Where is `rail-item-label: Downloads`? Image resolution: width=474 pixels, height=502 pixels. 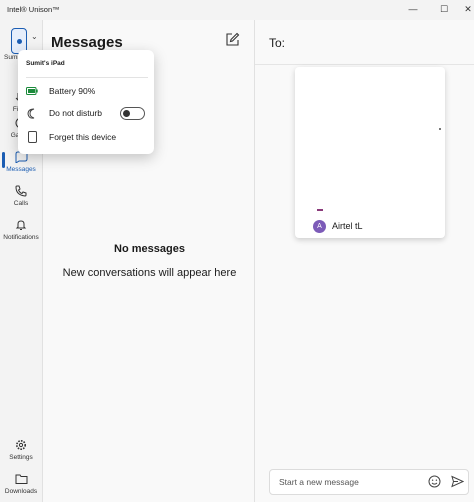
rail-item-label: Downloads is located at coordinates (21, 491).